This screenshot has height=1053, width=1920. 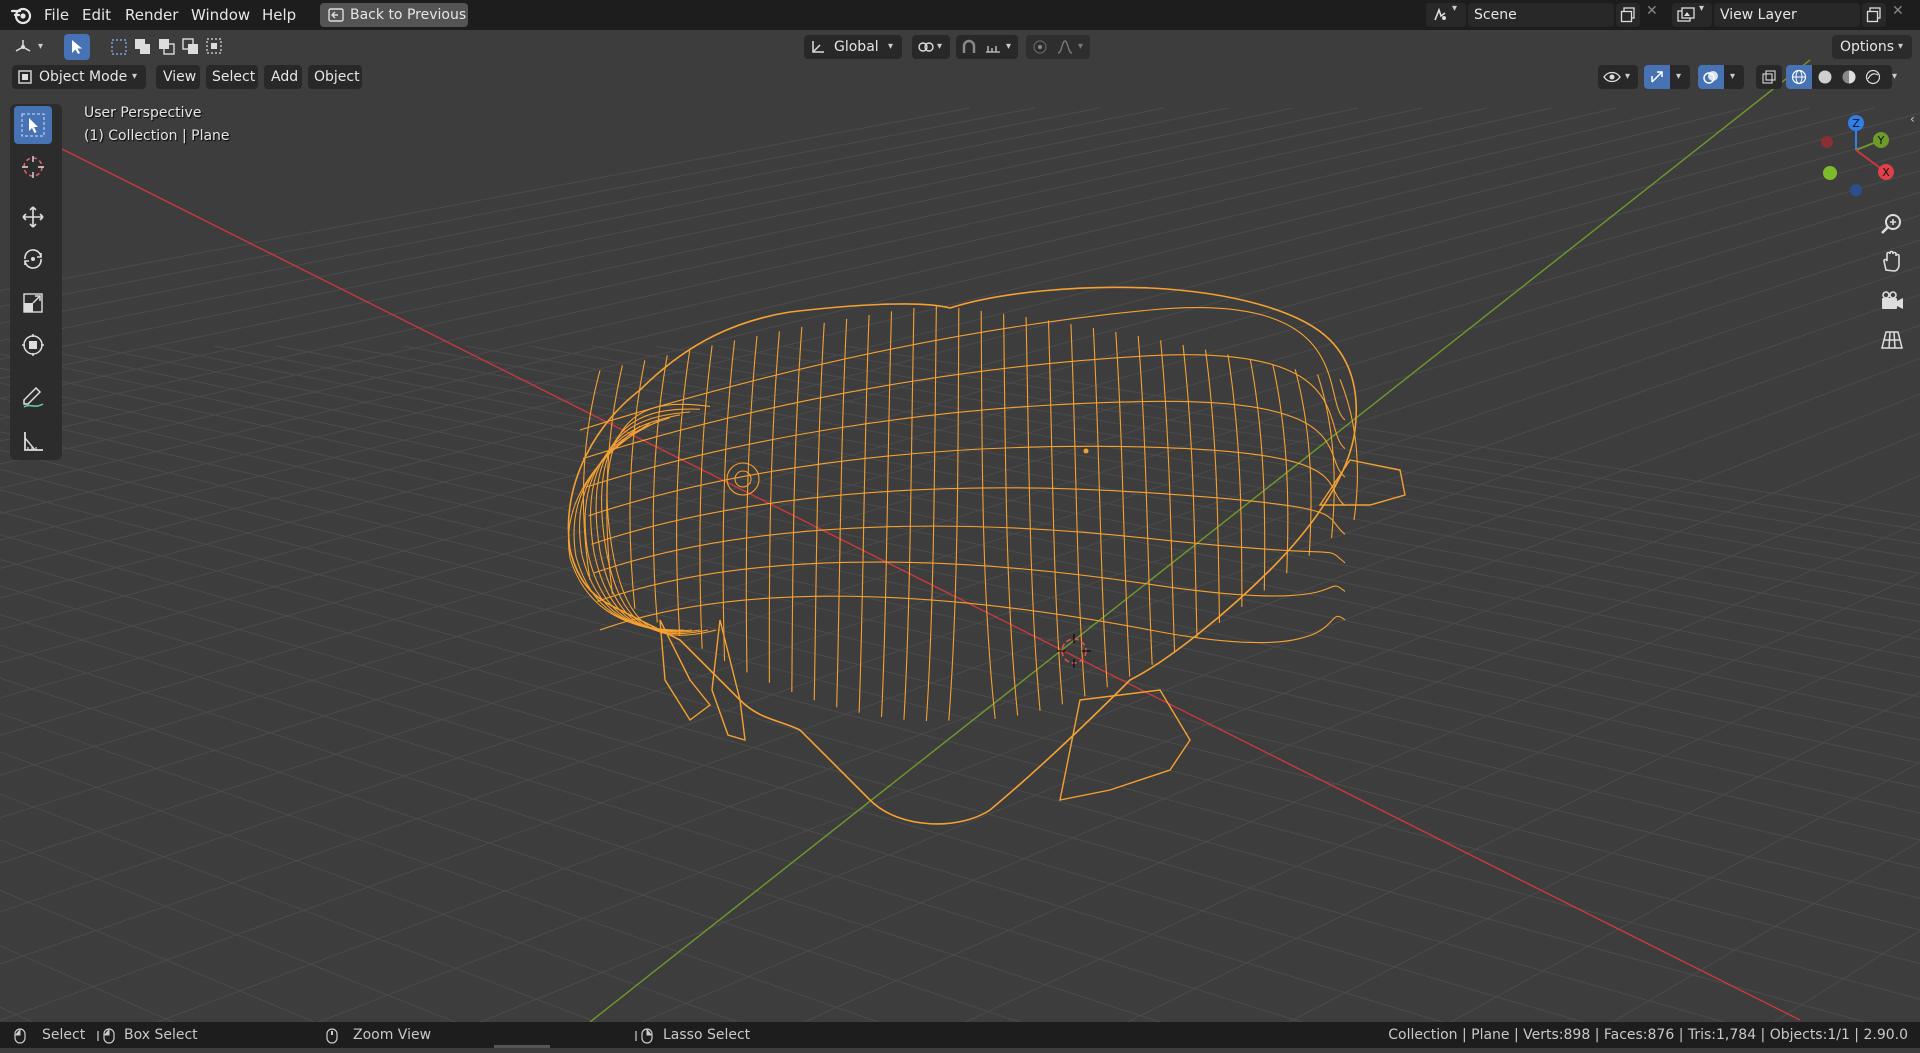 What do you see at coordinates (143, 113) in the screenshot?
I see `viewport-perspective-label: User Perspective` at bounding box center [143, 113].